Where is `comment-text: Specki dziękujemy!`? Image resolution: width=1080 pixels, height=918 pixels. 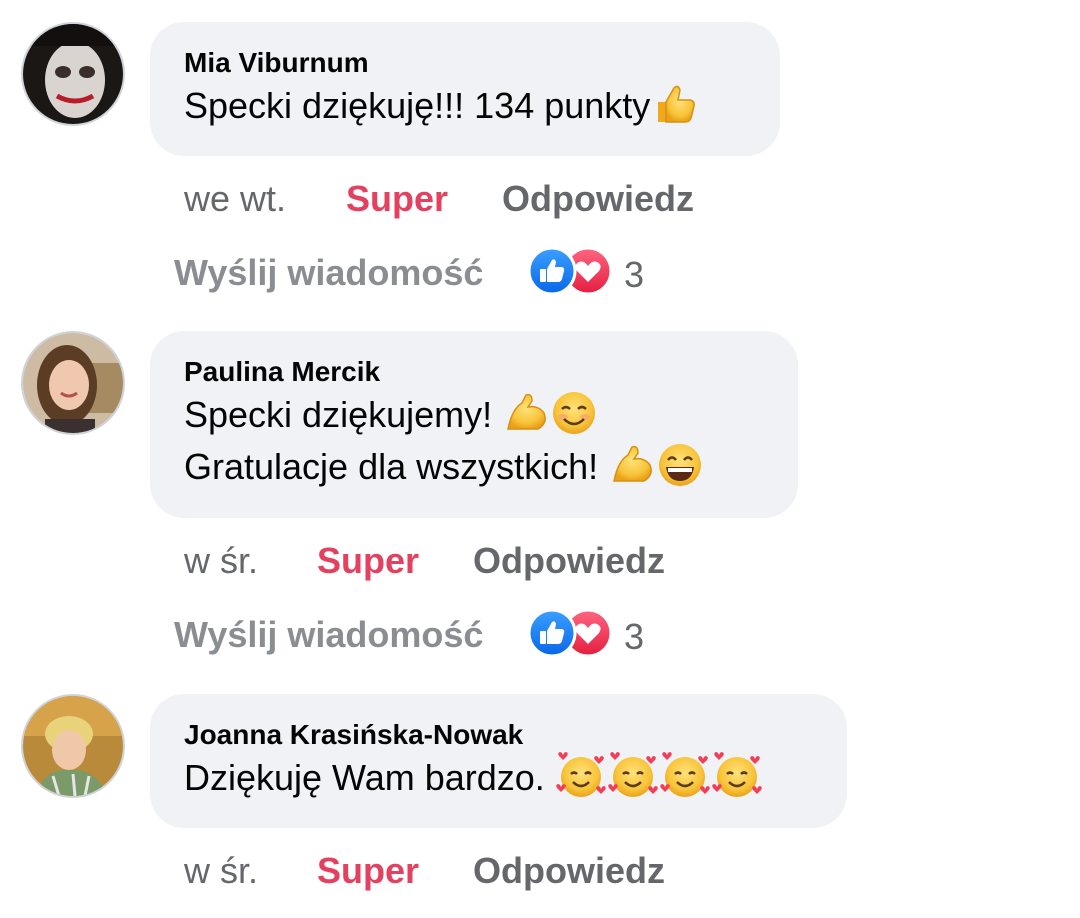
comment-text: Specki dziękujemy! is located at coordinates (474, 415).